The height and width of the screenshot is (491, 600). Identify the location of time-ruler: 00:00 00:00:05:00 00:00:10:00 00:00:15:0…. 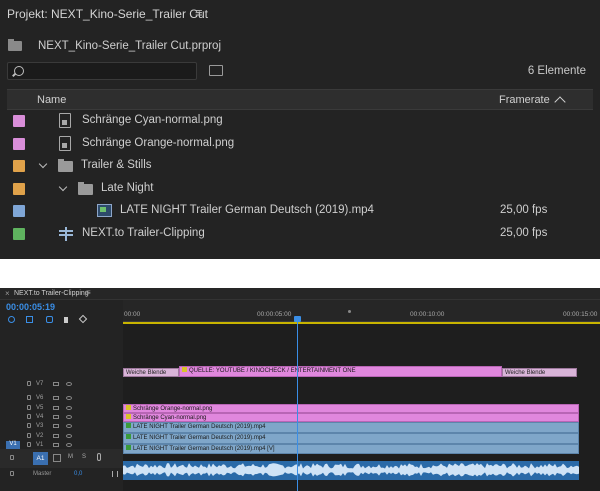
(361, 311).